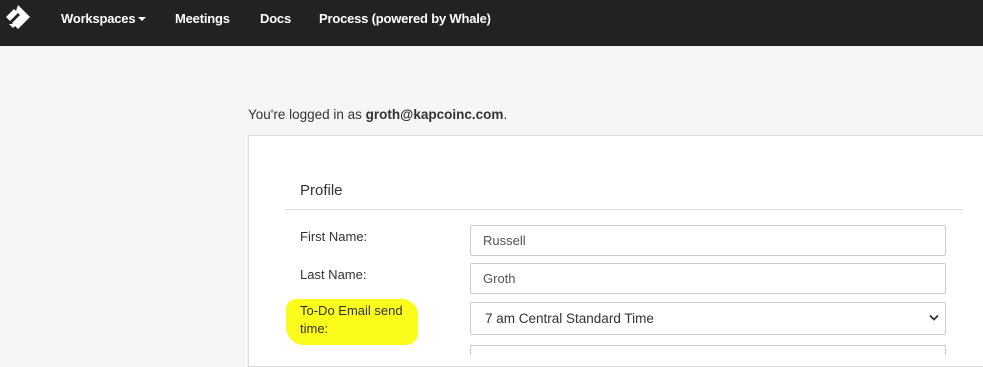 The width and height of the screenshot is (983, 367). Describe the element at coordinates (708, 240) in the screenshot. I see `first-name-field: Russell` at that location.